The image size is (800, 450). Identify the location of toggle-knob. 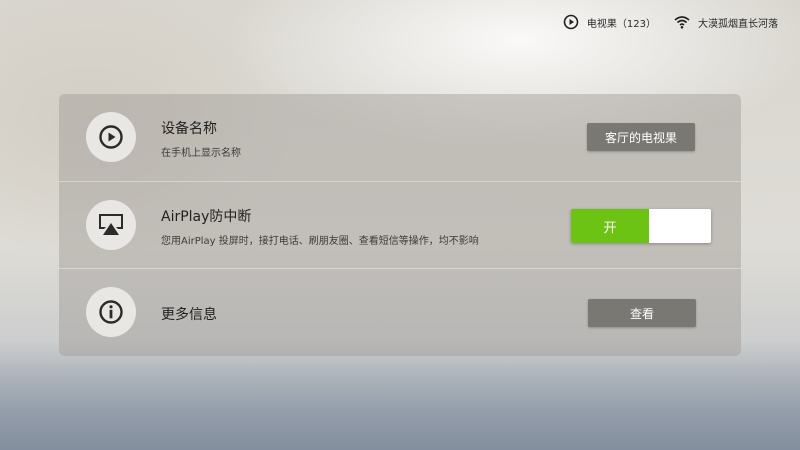
(680, 226).